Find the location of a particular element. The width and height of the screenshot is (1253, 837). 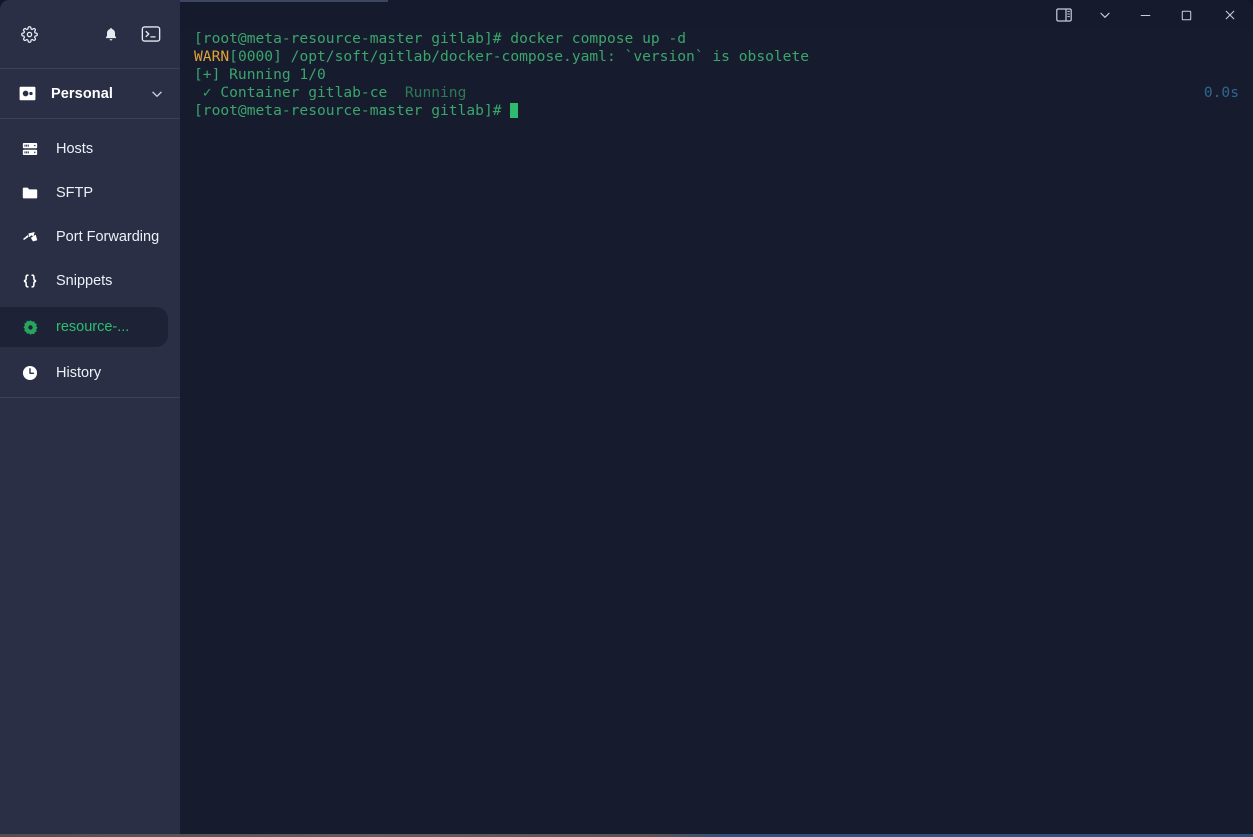

terminal-text-segment: Running is located at coordinates (435, 92).